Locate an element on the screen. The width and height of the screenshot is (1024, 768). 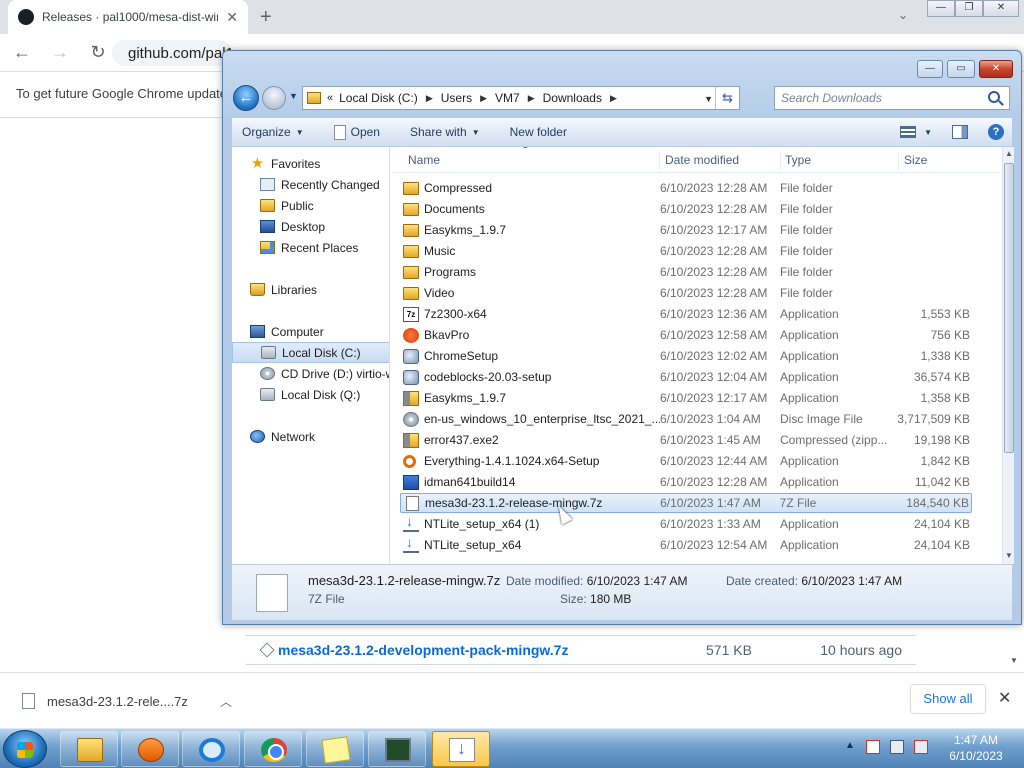
minimize-window-button: — is located at coordinates (930, 69).